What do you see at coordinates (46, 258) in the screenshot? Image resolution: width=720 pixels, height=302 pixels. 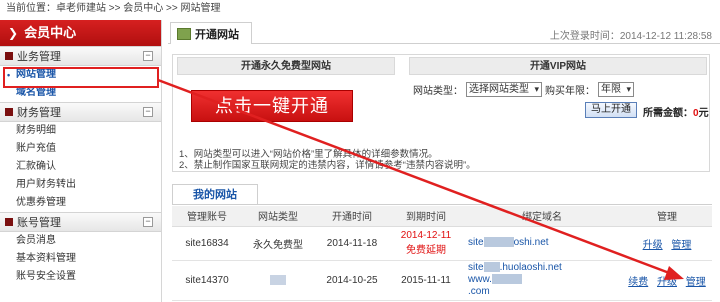 I see `item-label: 基本资料管理` at bounding box center [46, 258].